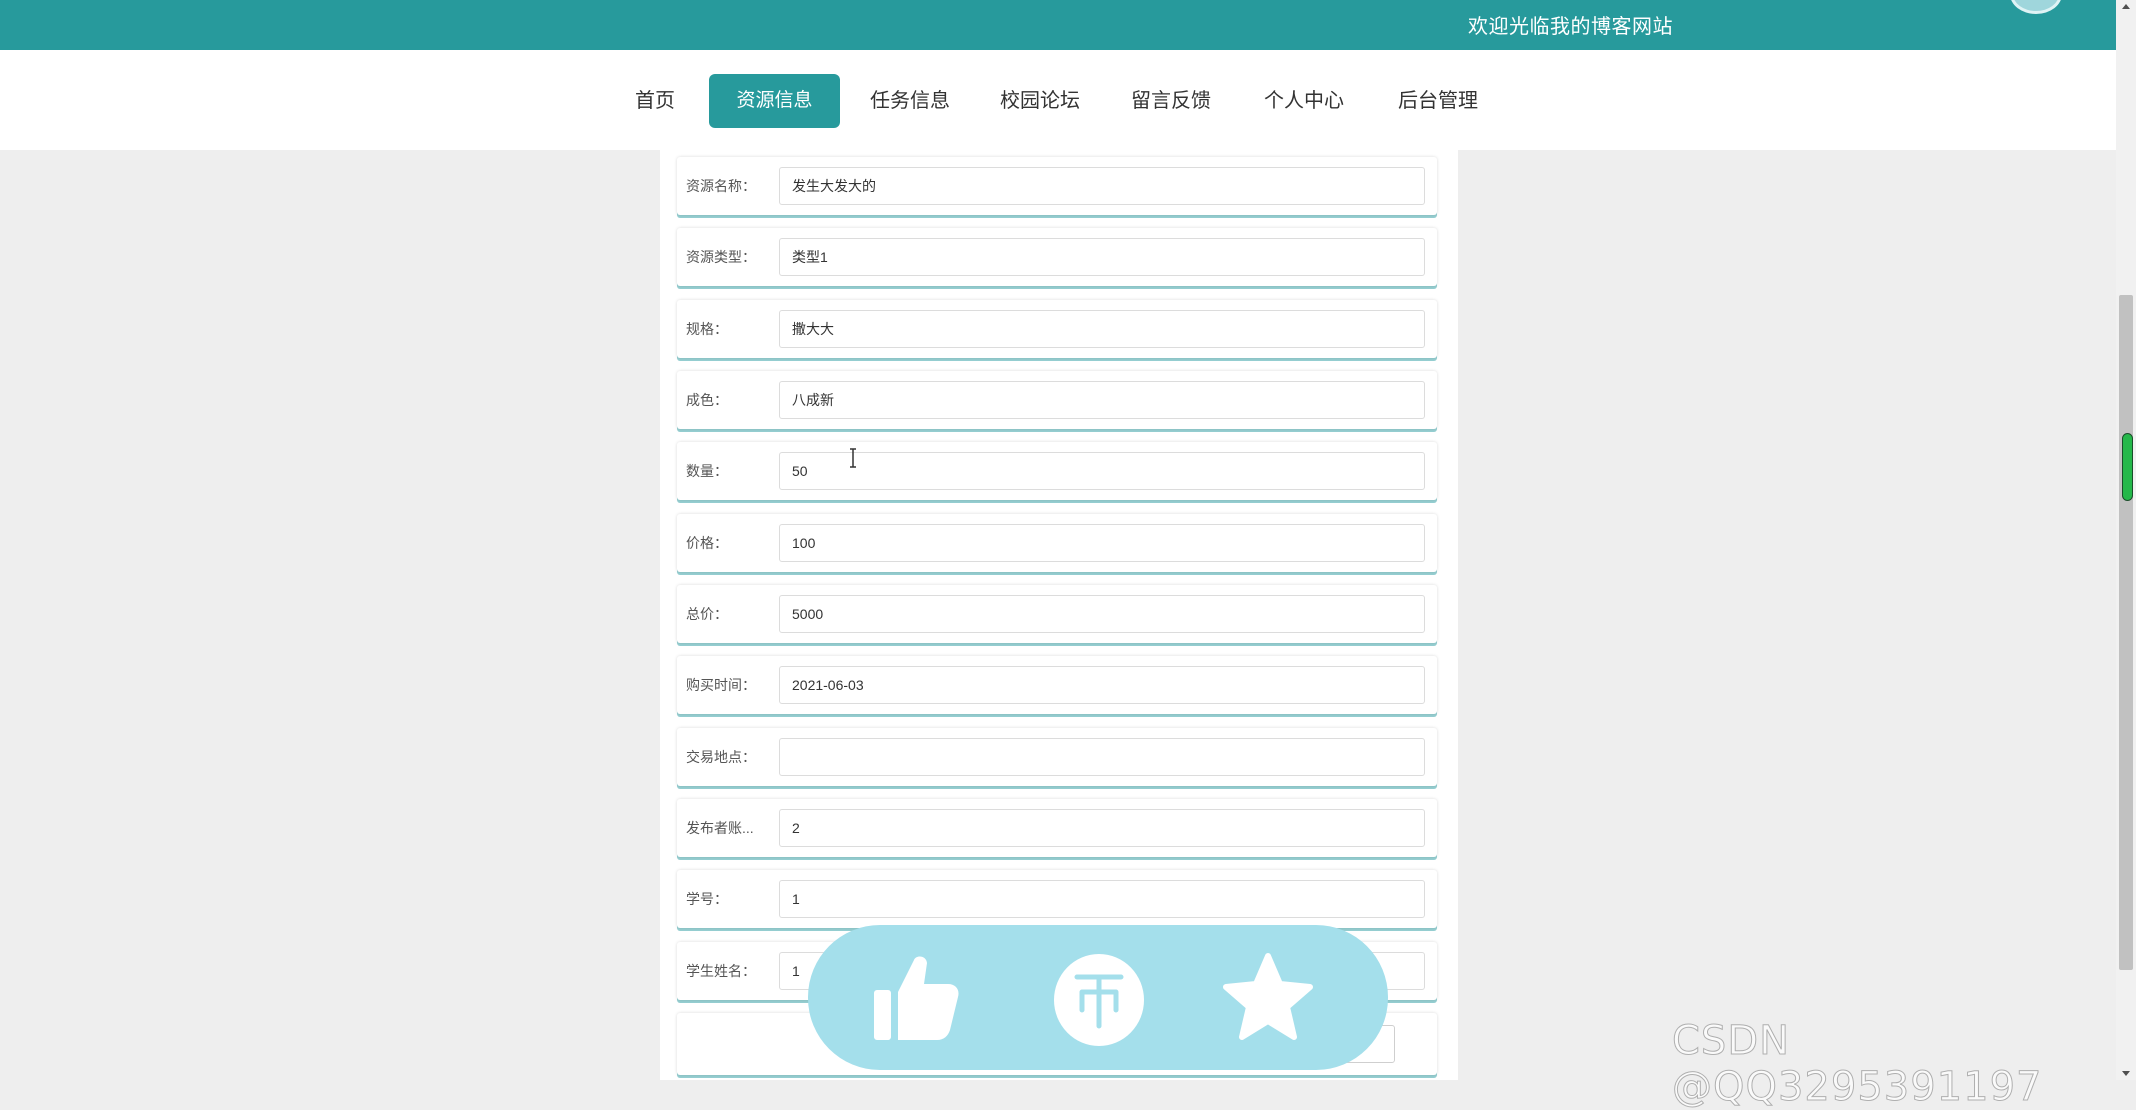  I want to click on scrollbar-thumb, so click(2126, 632).